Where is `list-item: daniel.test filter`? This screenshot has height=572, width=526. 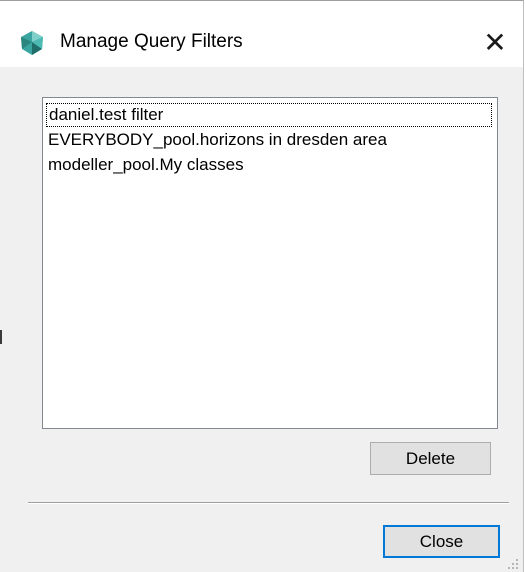 list-item: daniel.test filter is located at coordinates (269, 115).